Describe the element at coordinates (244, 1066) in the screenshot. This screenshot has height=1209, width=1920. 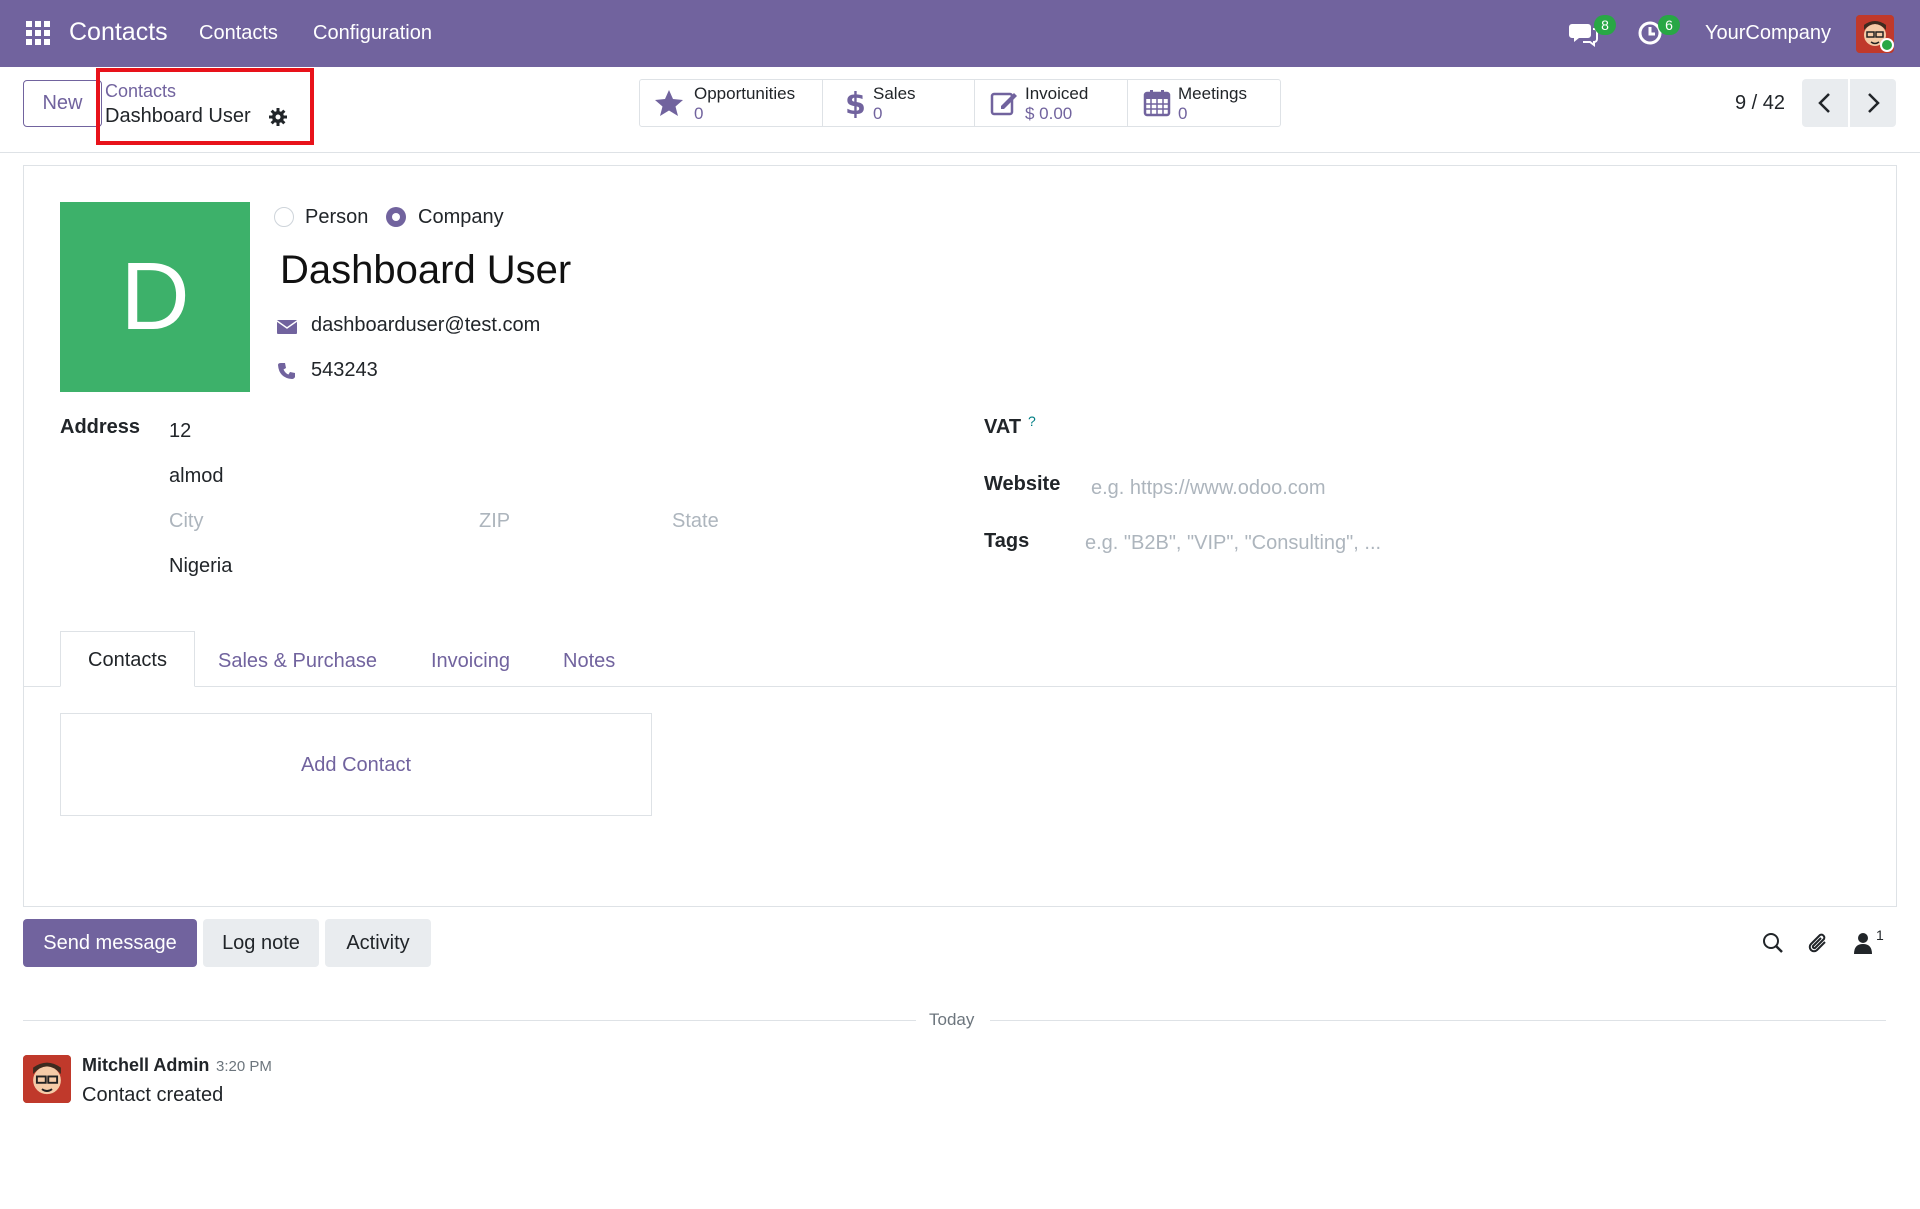
I see `message-time: 3:20 PM` at that location.